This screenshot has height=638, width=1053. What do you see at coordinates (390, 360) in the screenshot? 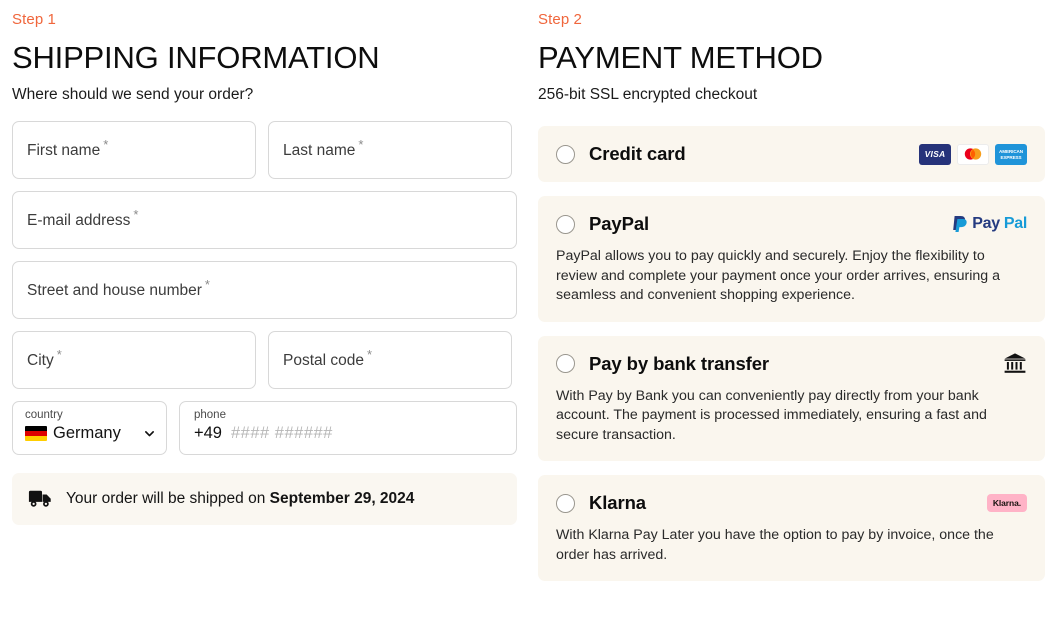
I see `postal-code-field: Postal code *` at bounding box center [390, 360].